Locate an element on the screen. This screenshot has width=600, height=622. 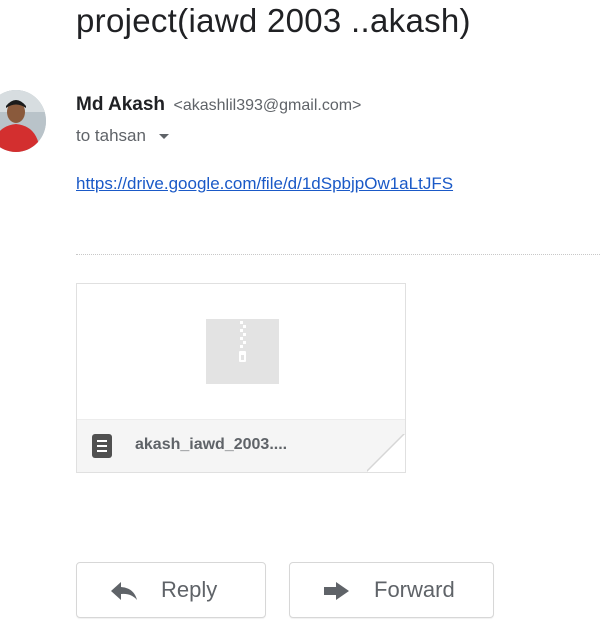
email-subject: project(iawd 2003 ..akash) is located at coordinates (273, 20).